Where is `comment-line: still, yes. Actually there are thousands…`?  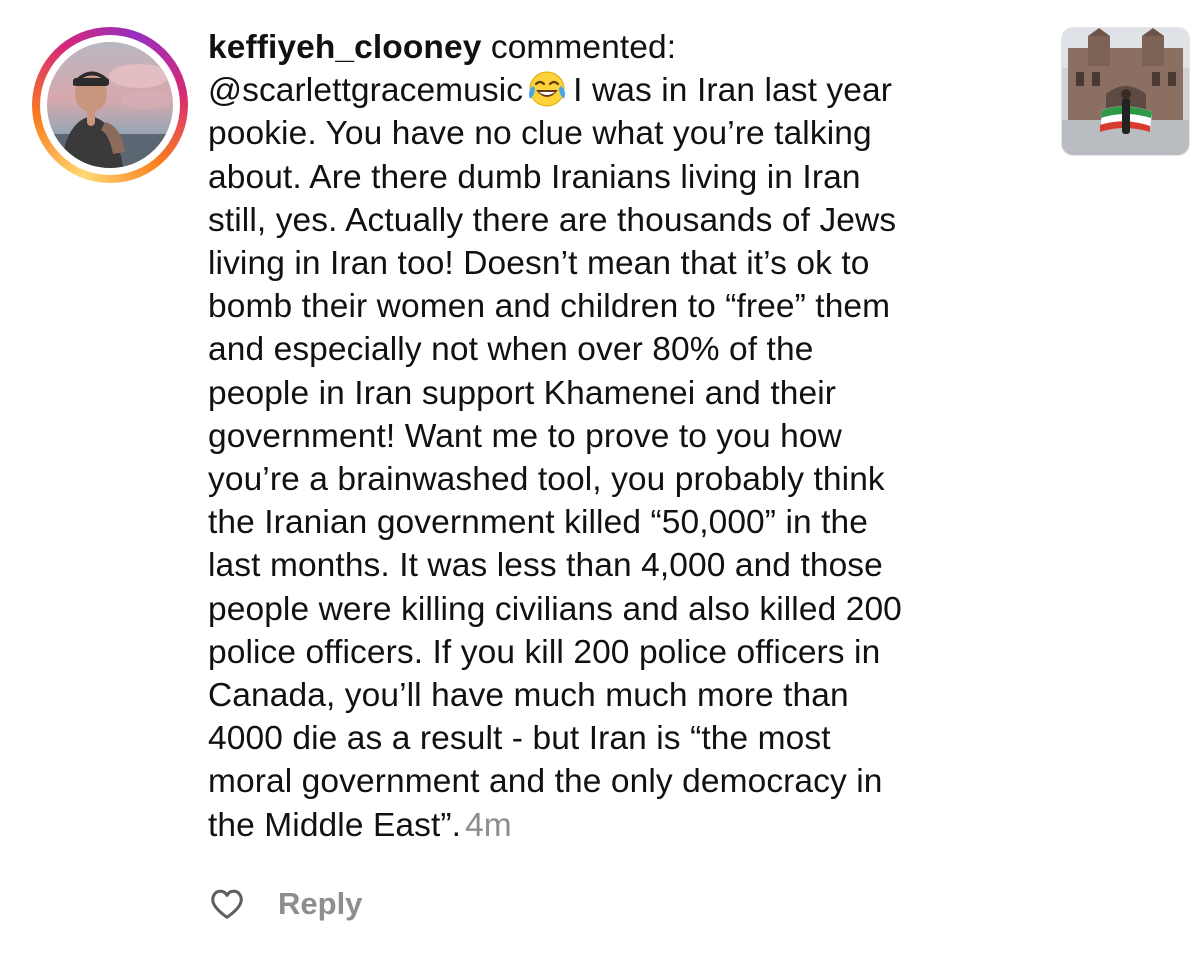
comment-line: still, yes. Actually there are thousands… is located at coordinates (552, 220).